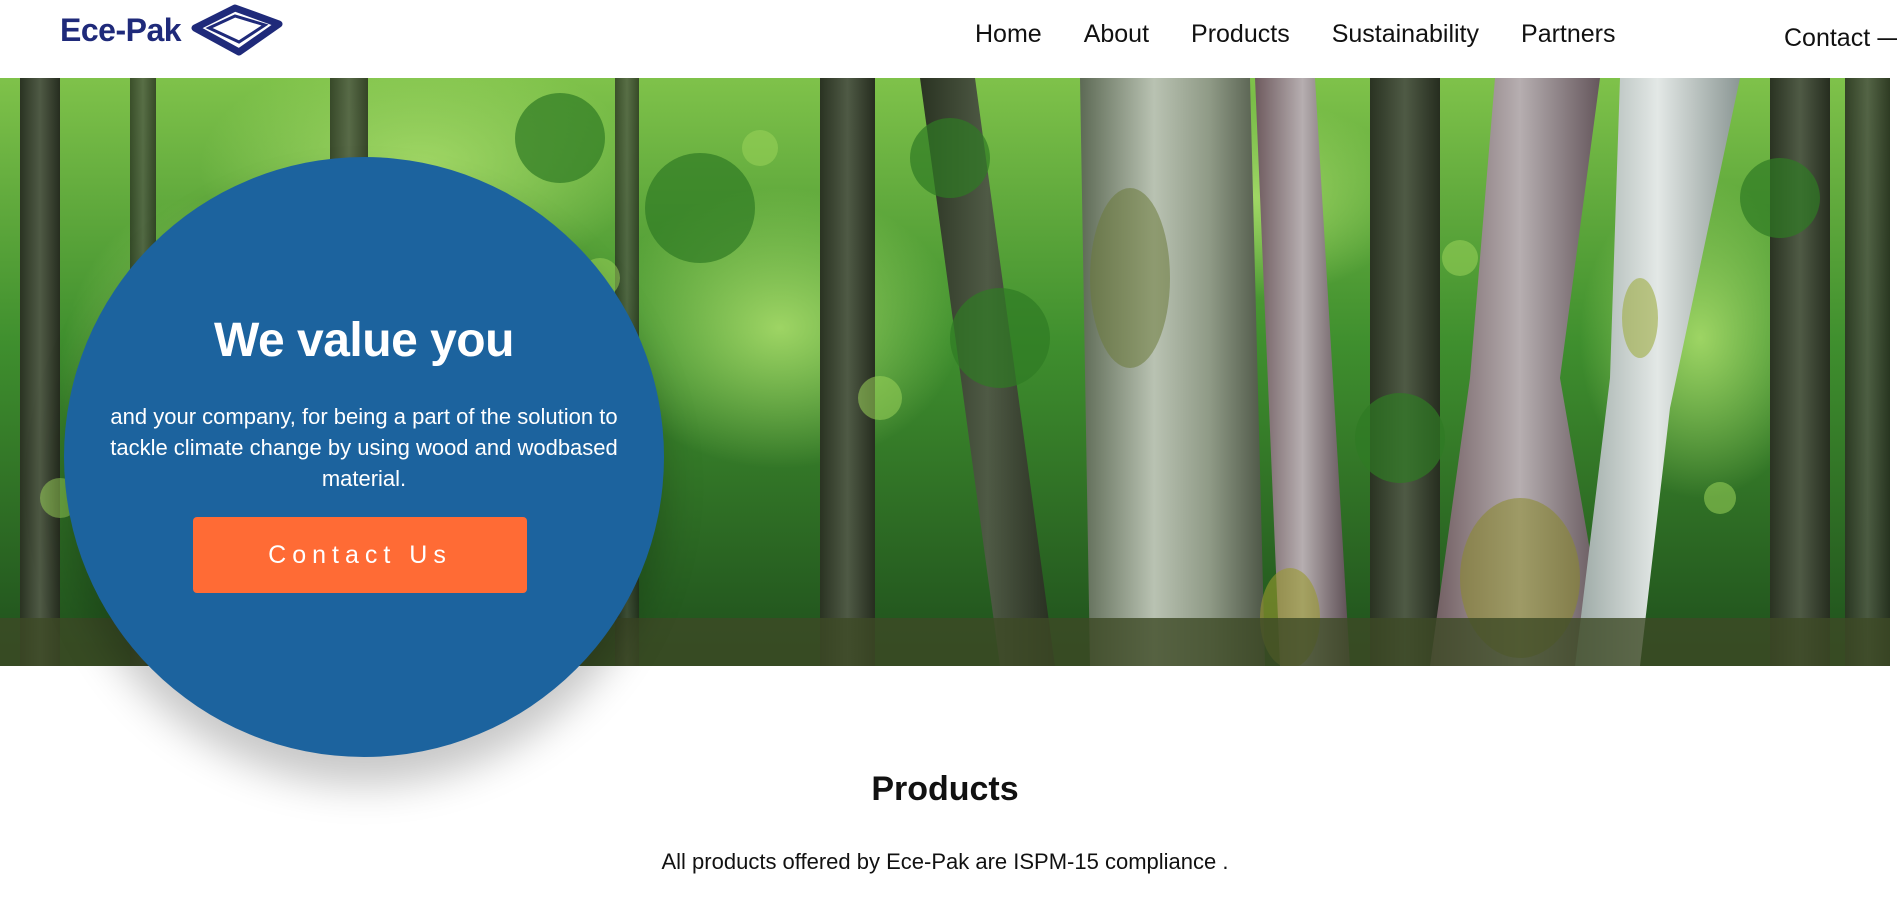 The height and width of the screenshot is (920, 1897). What do you see at coordinates (1240, 34) in the screenshot?
I see `nav-products: Products` at bounding box center [1240, 34].